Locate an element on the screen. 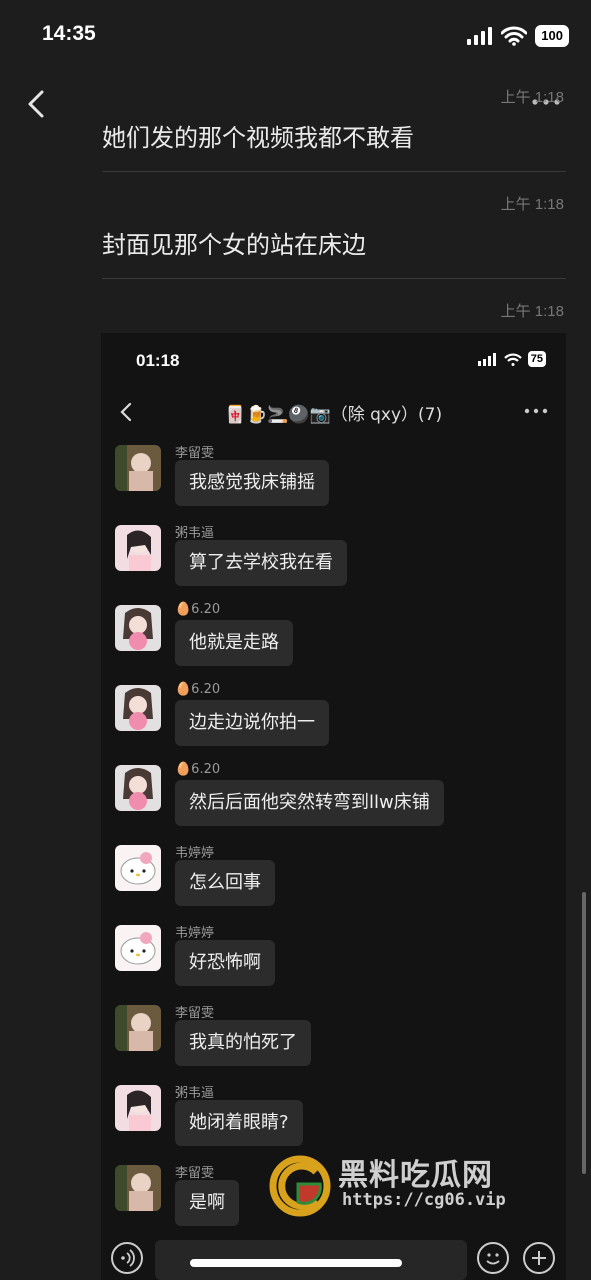 The width and height of the screenshot is (591, 1280). group-title: 🀄🍺🚬🎱📷（除 qxy）(7) is located at coordinates (333, 415).